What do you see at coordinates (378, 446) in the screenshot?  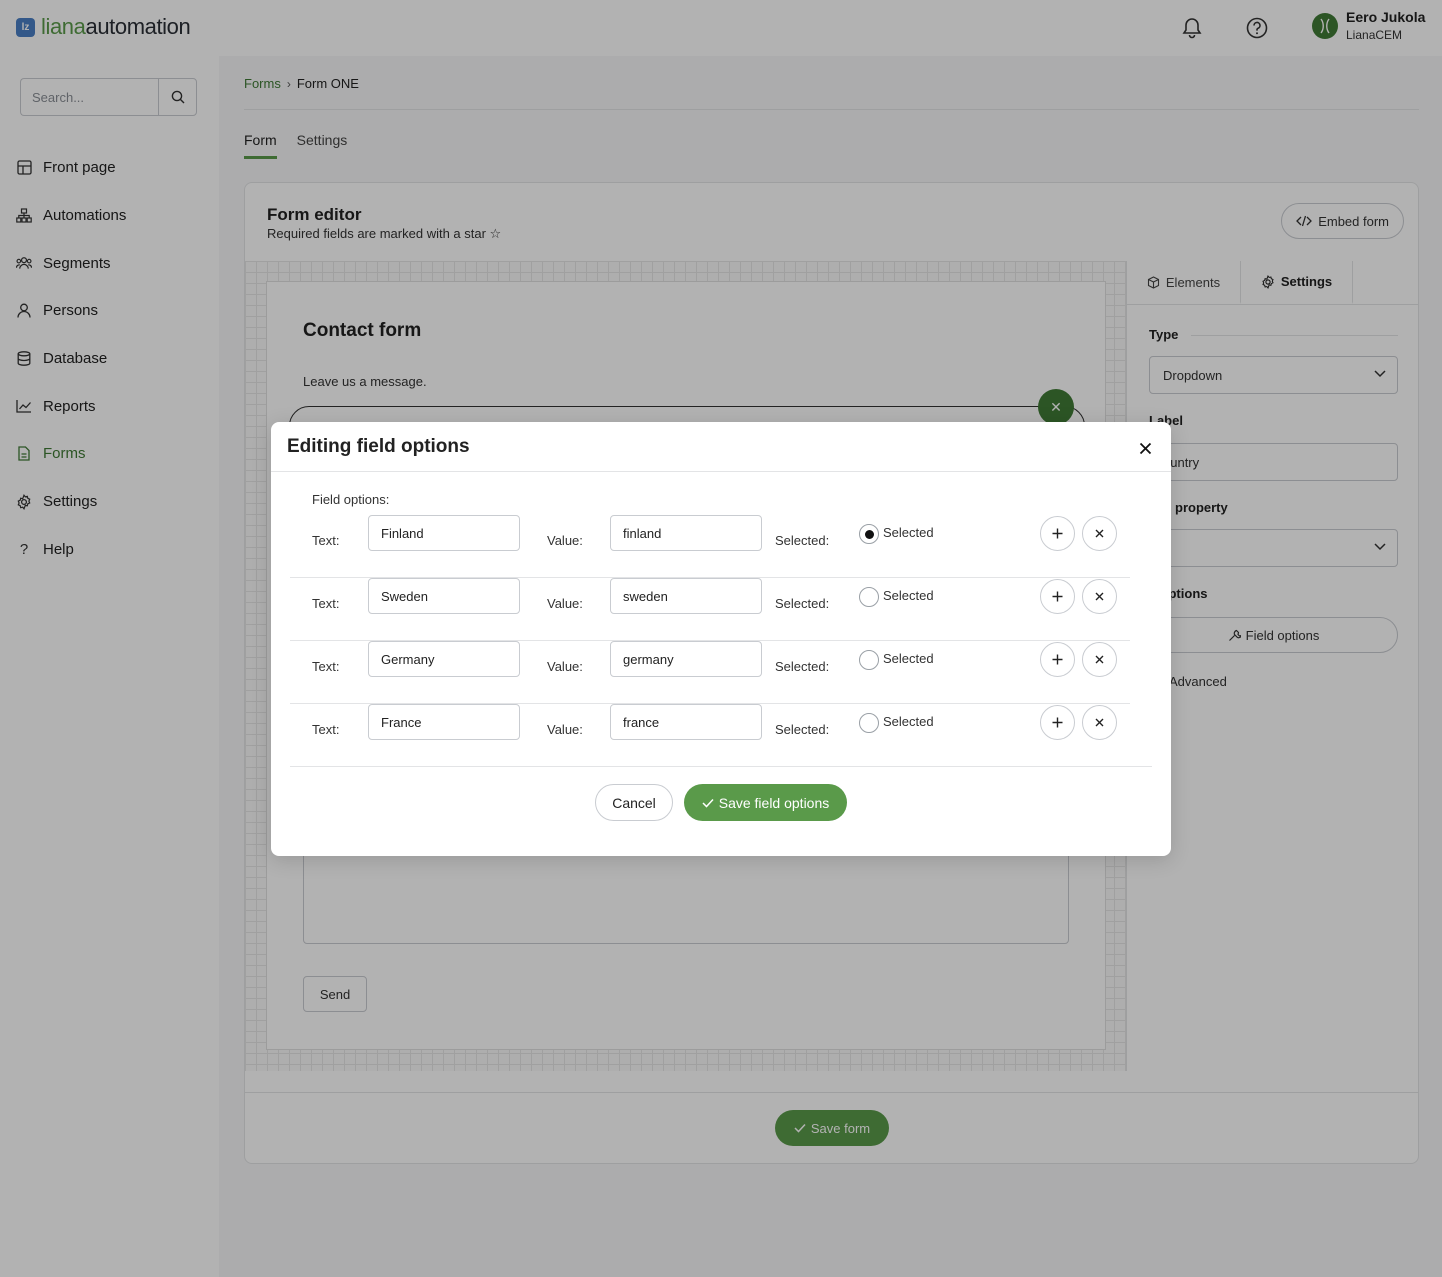 I see `dialog-title: Editing field options` at bounding box center [378, 446].